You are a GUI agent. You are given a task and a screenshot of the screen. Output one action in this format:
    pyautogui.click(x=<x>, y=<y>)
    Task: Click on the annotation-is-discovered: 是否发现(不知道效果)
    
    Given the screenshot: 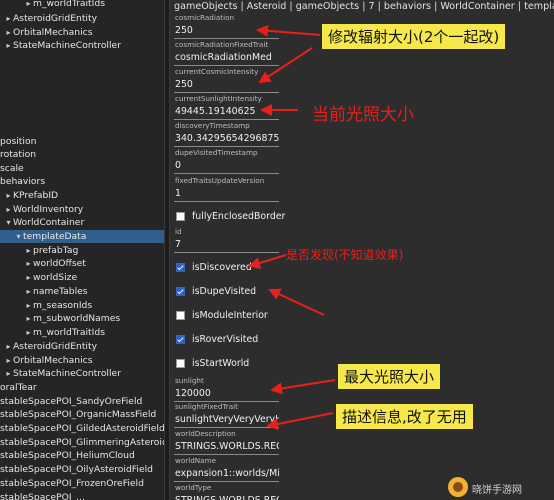 What is the action you would take?
    pyautogui.click(x=345, y=255)
    